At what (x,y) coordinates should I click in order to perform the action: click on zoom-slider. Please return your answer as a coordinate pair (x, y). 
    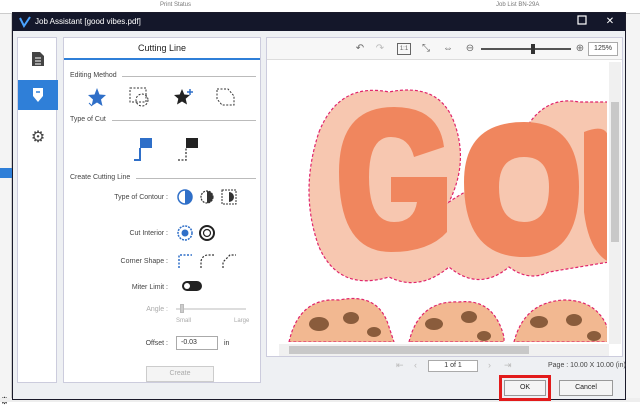
    Looking at the image, I should click on (526, 49).